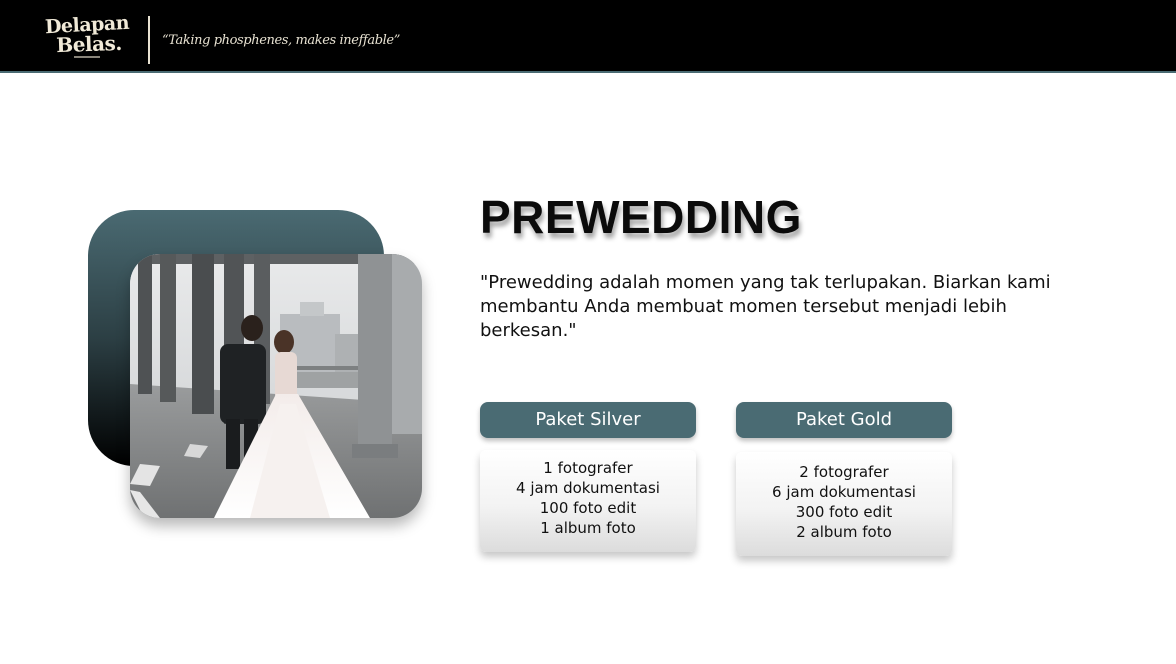 This screenshot has width=1176, height=664. I want to click on brand-logo: Delapan Belas., so click(87, 37).